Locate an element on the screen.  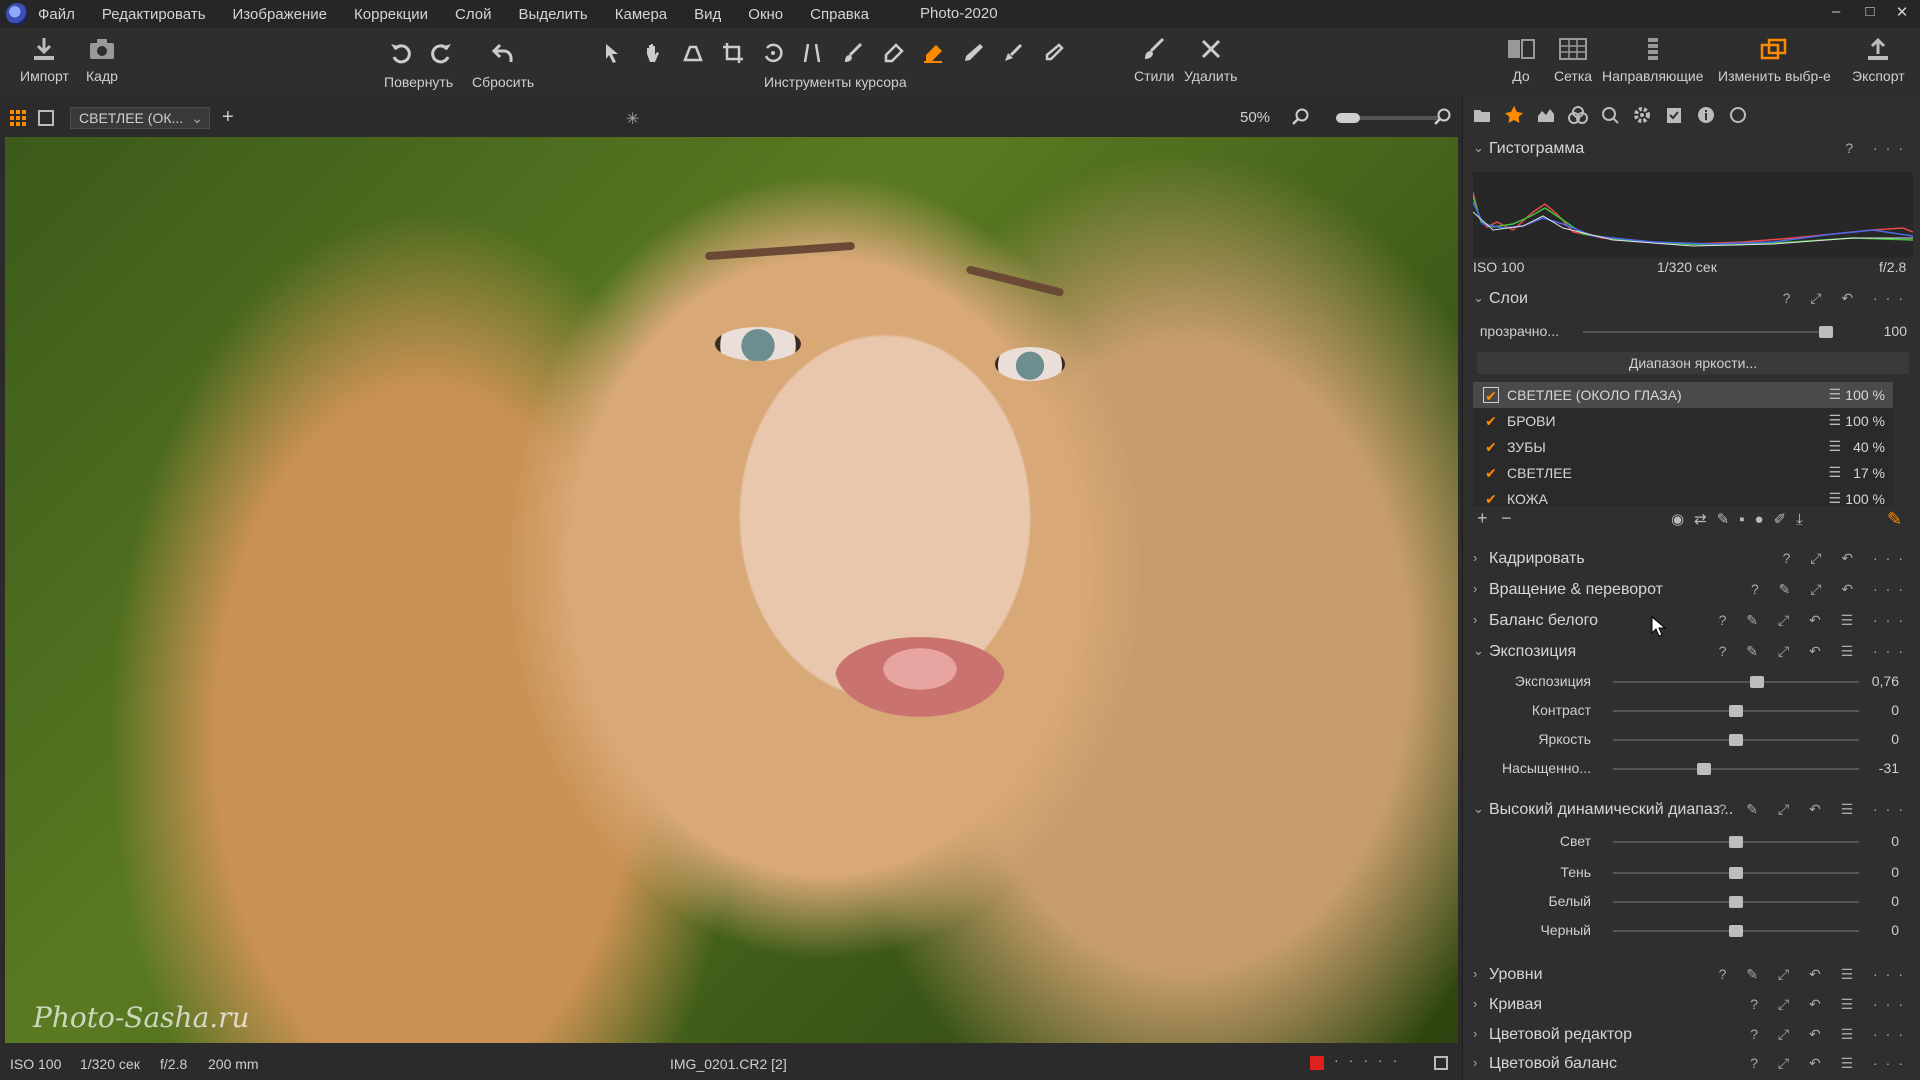
perspective-icon is located at coordinates (813, 53).